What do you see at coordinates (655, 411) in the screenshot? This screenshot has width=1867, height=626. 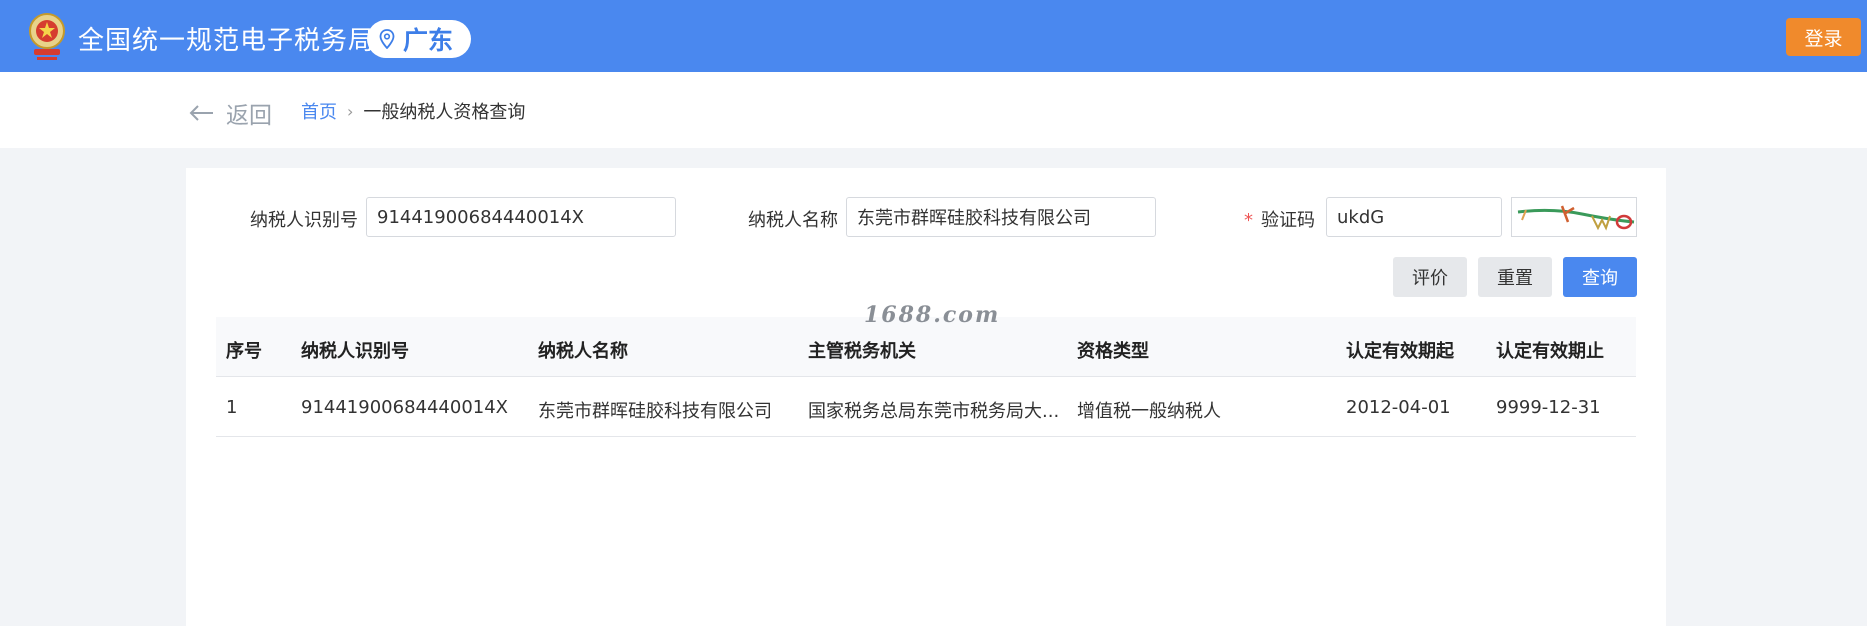 I see `table-cell-taxpayer-name: 东莞市群晖硅胶科技有限公司` at bounding box center [655, 411].